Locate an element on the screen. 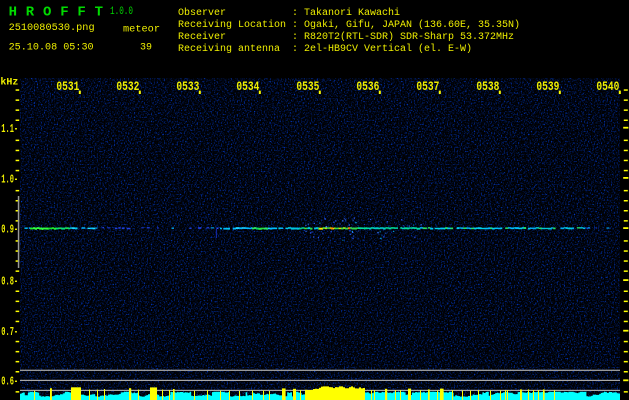 The height and width of the screenshot is (400, 629). svg-text: 0536 is located at coordinates (367, 86).